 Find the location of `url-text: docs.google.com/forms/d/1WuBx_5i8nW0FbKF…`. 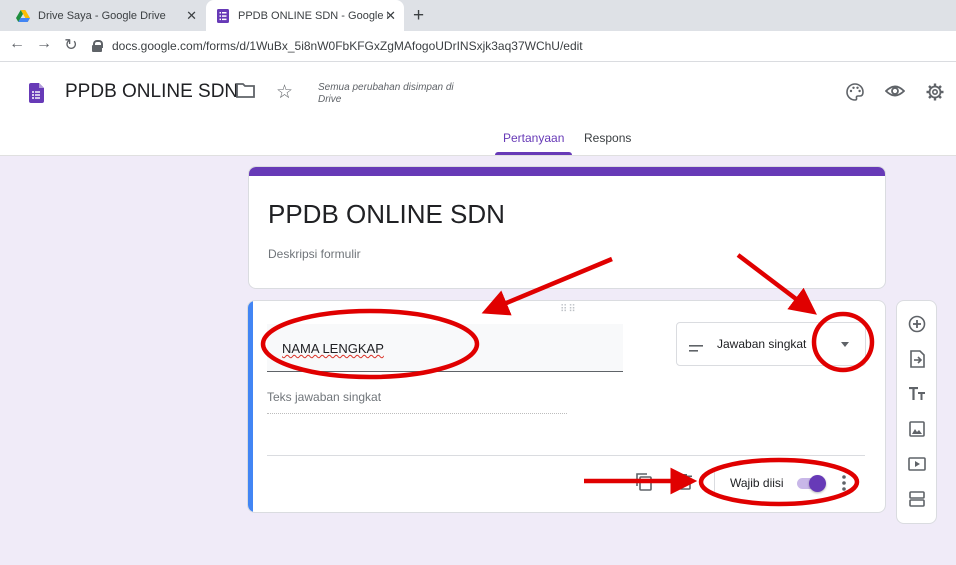

url-text: docs.google.com/forms/d/1WuBx_5i8nW0FbKF… is located at coordinates (347, 46).